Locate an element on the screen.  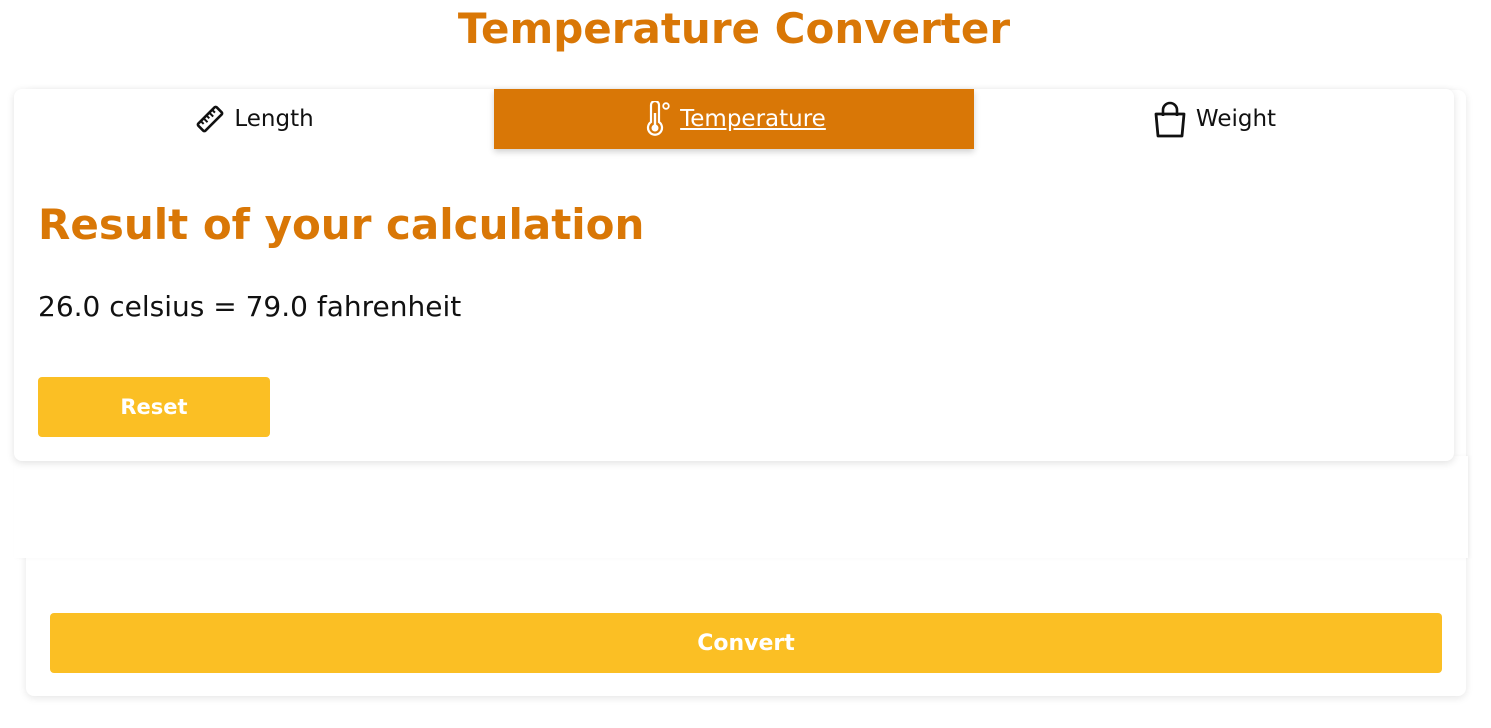
tab-length: Length is located at coordinates (254, 119).